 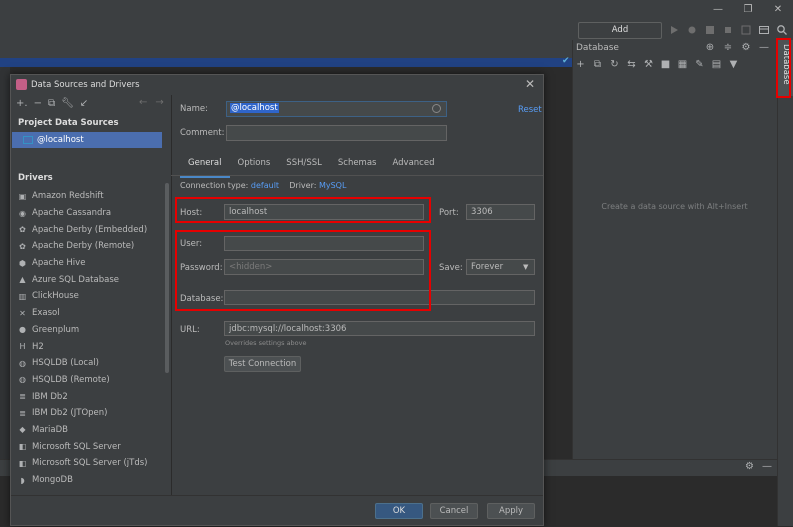 What do you see at coordinates (530, 110) in the screenshot?
I see `reset-link: Reset` at bounding box center [530, 110].